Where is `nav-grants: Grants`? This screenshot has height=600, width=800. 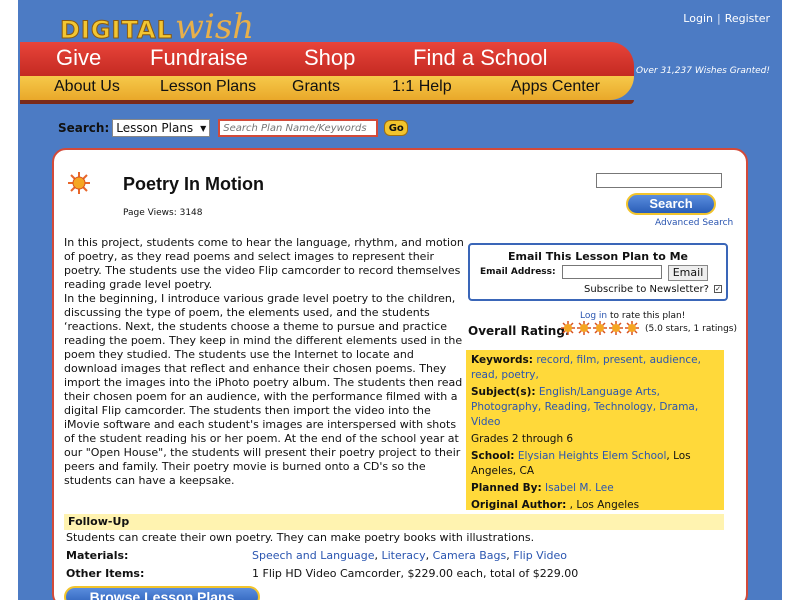
nav-grants: Grants is located at coordinates (316, 87).